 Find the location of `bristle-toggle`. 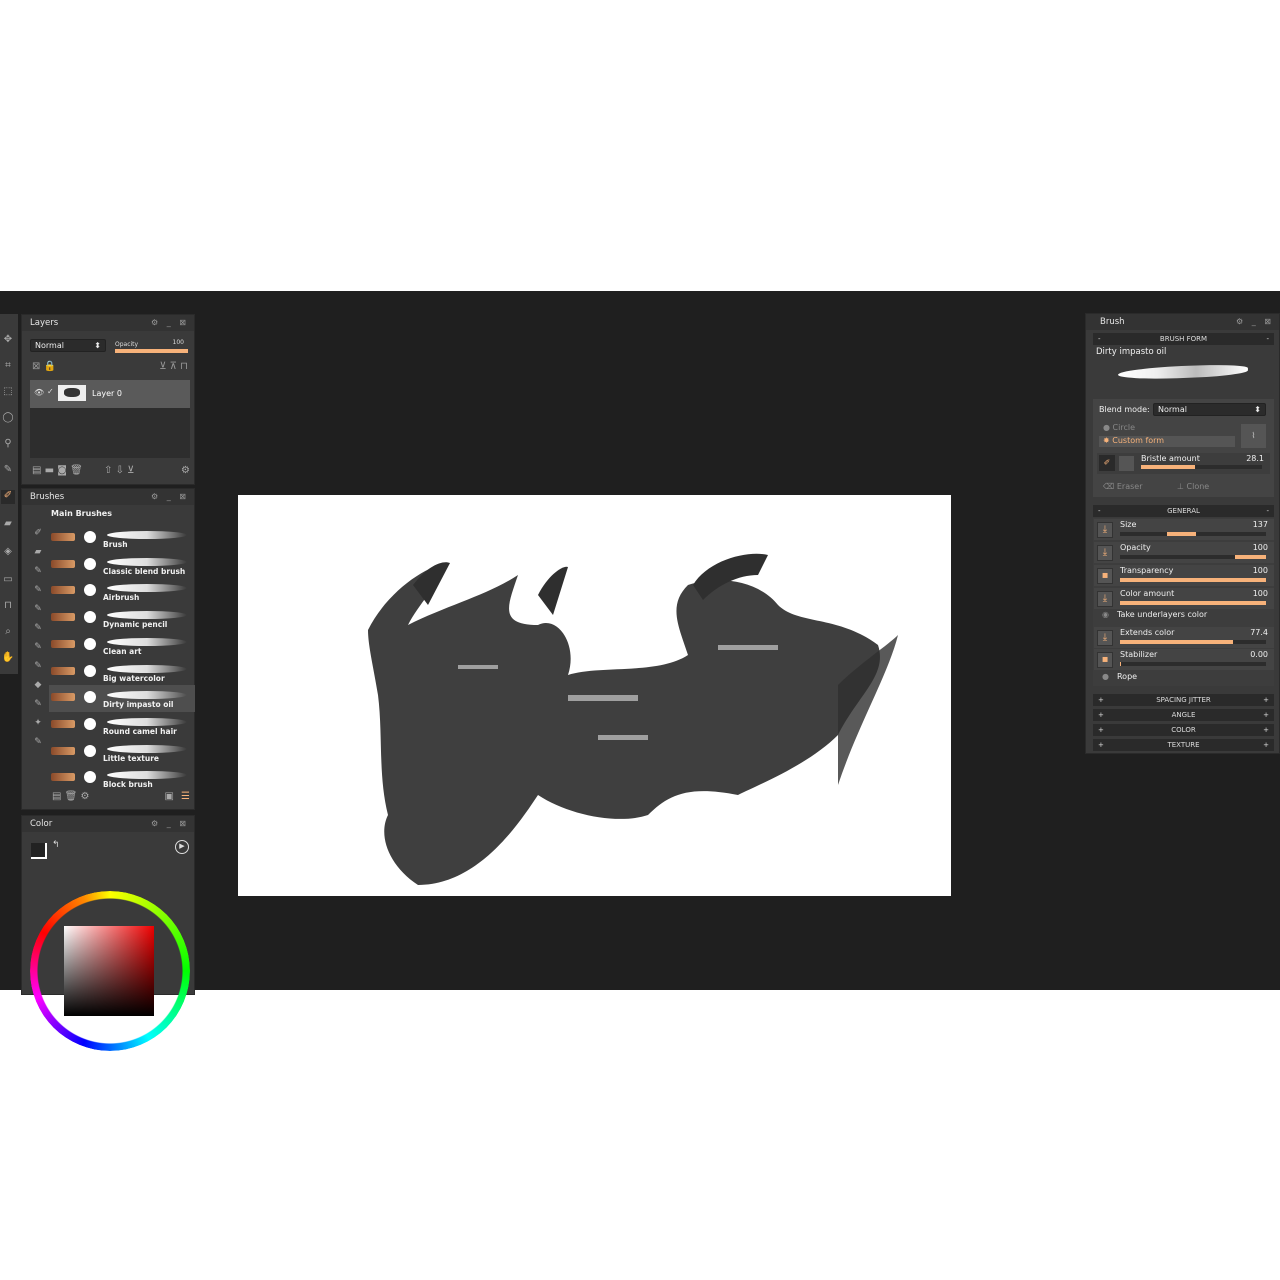

bristle-toggle is located at coordinates (1126, 463).